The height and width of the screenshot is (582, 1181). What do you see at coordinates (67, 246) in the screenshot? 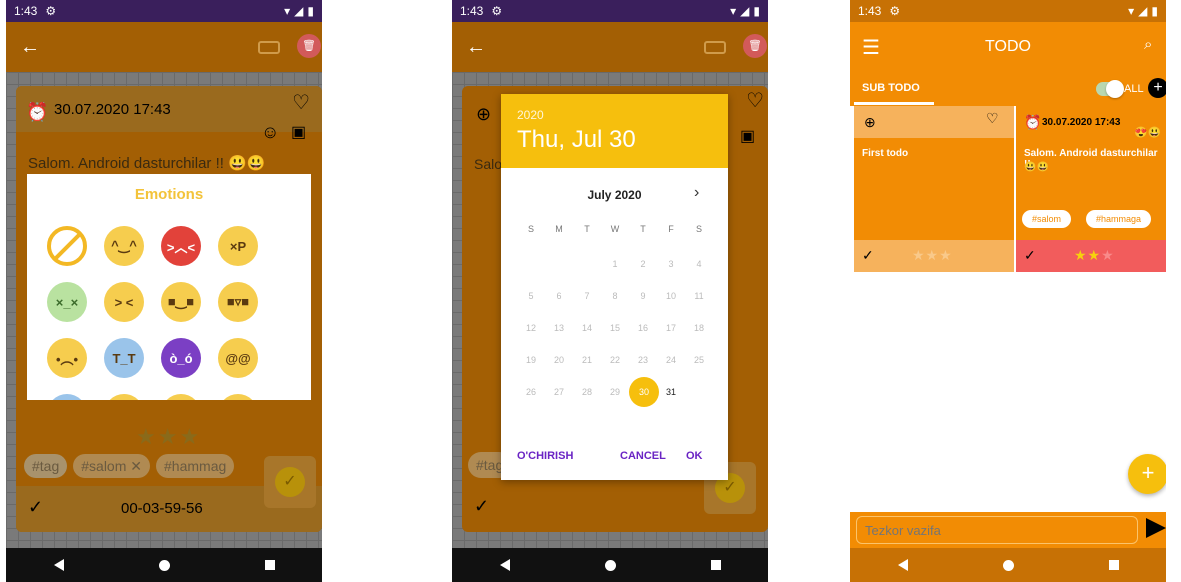
I see `no-emotion-icon` at bounding box center [67, 246].